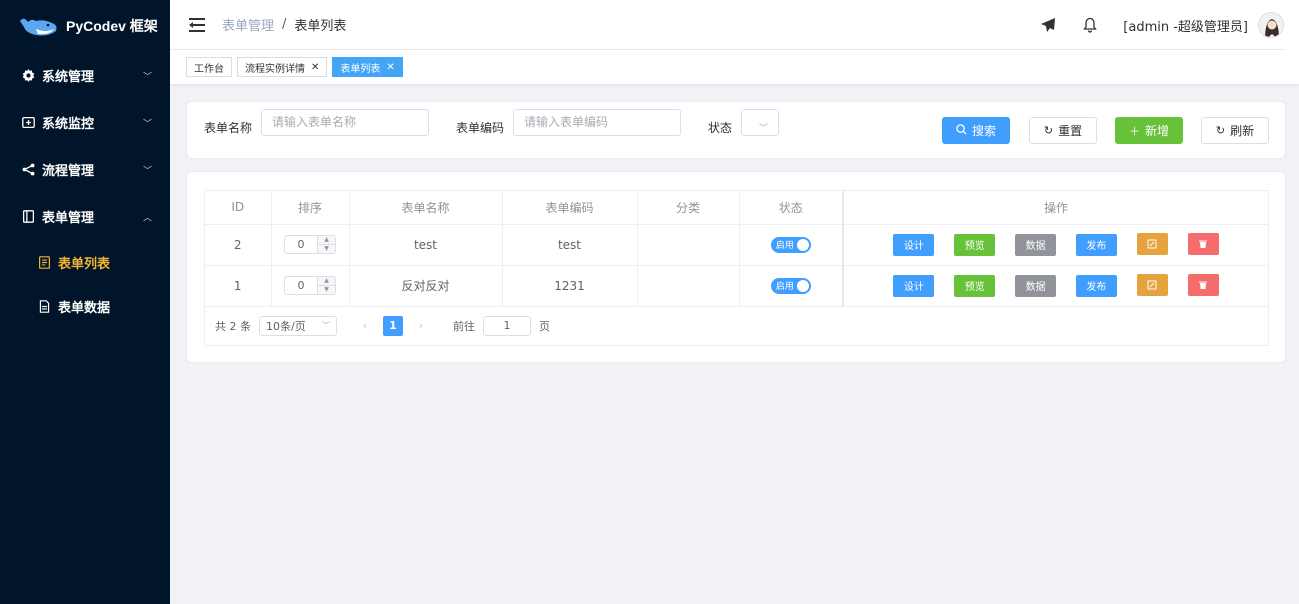 The image size is (1299, 604). What do you see at coordinates (68, 77) in the screenshot?
I see `sidebar-item-label: 系统管理` at bounding box center [68, 77].